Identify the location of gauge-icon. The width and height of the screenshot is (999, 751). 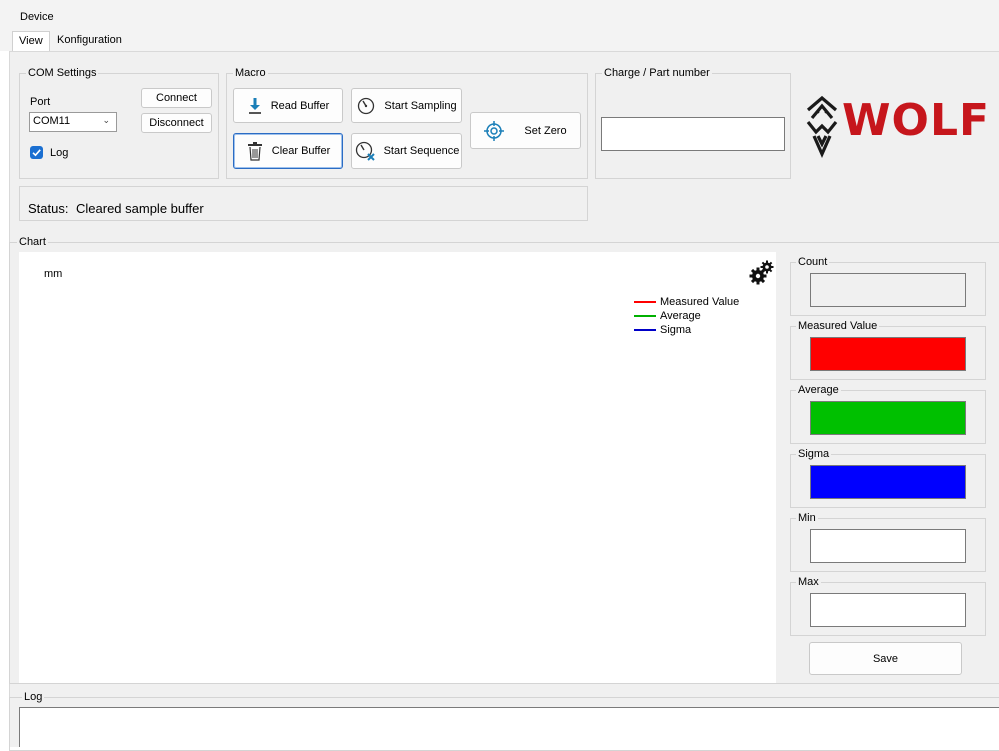
(366, 106).